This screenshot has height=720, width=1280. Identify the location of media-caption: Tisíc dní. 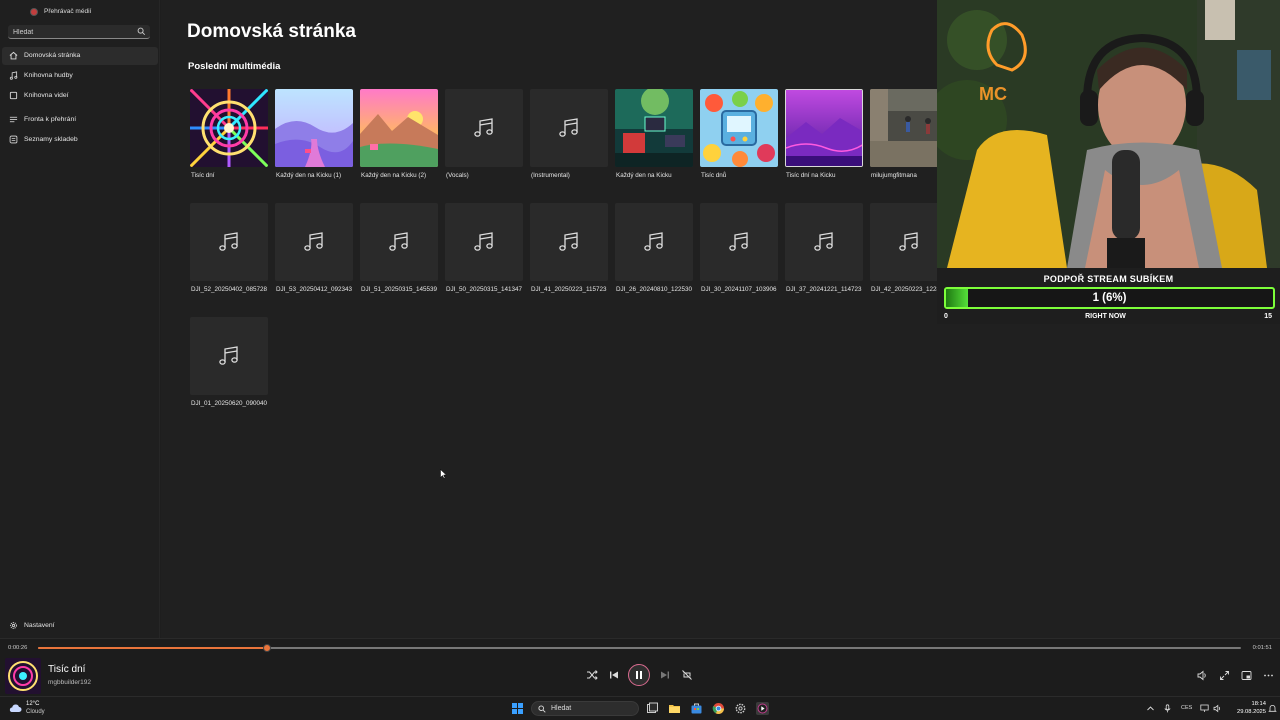
(203, 175).